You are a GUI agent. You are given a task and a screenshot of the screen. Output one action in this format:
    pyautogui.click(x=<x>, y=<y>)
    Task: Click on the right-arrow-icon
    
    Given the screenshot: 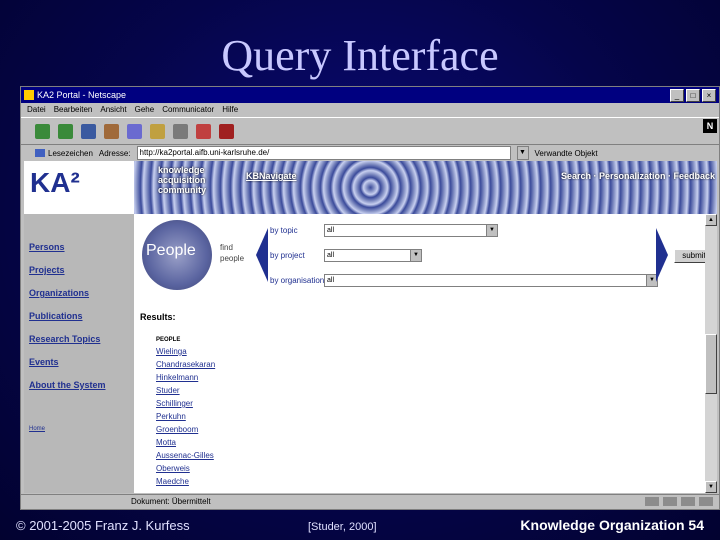 What is the action you would take?
    pyautogui.click(x=662, y=255)
    